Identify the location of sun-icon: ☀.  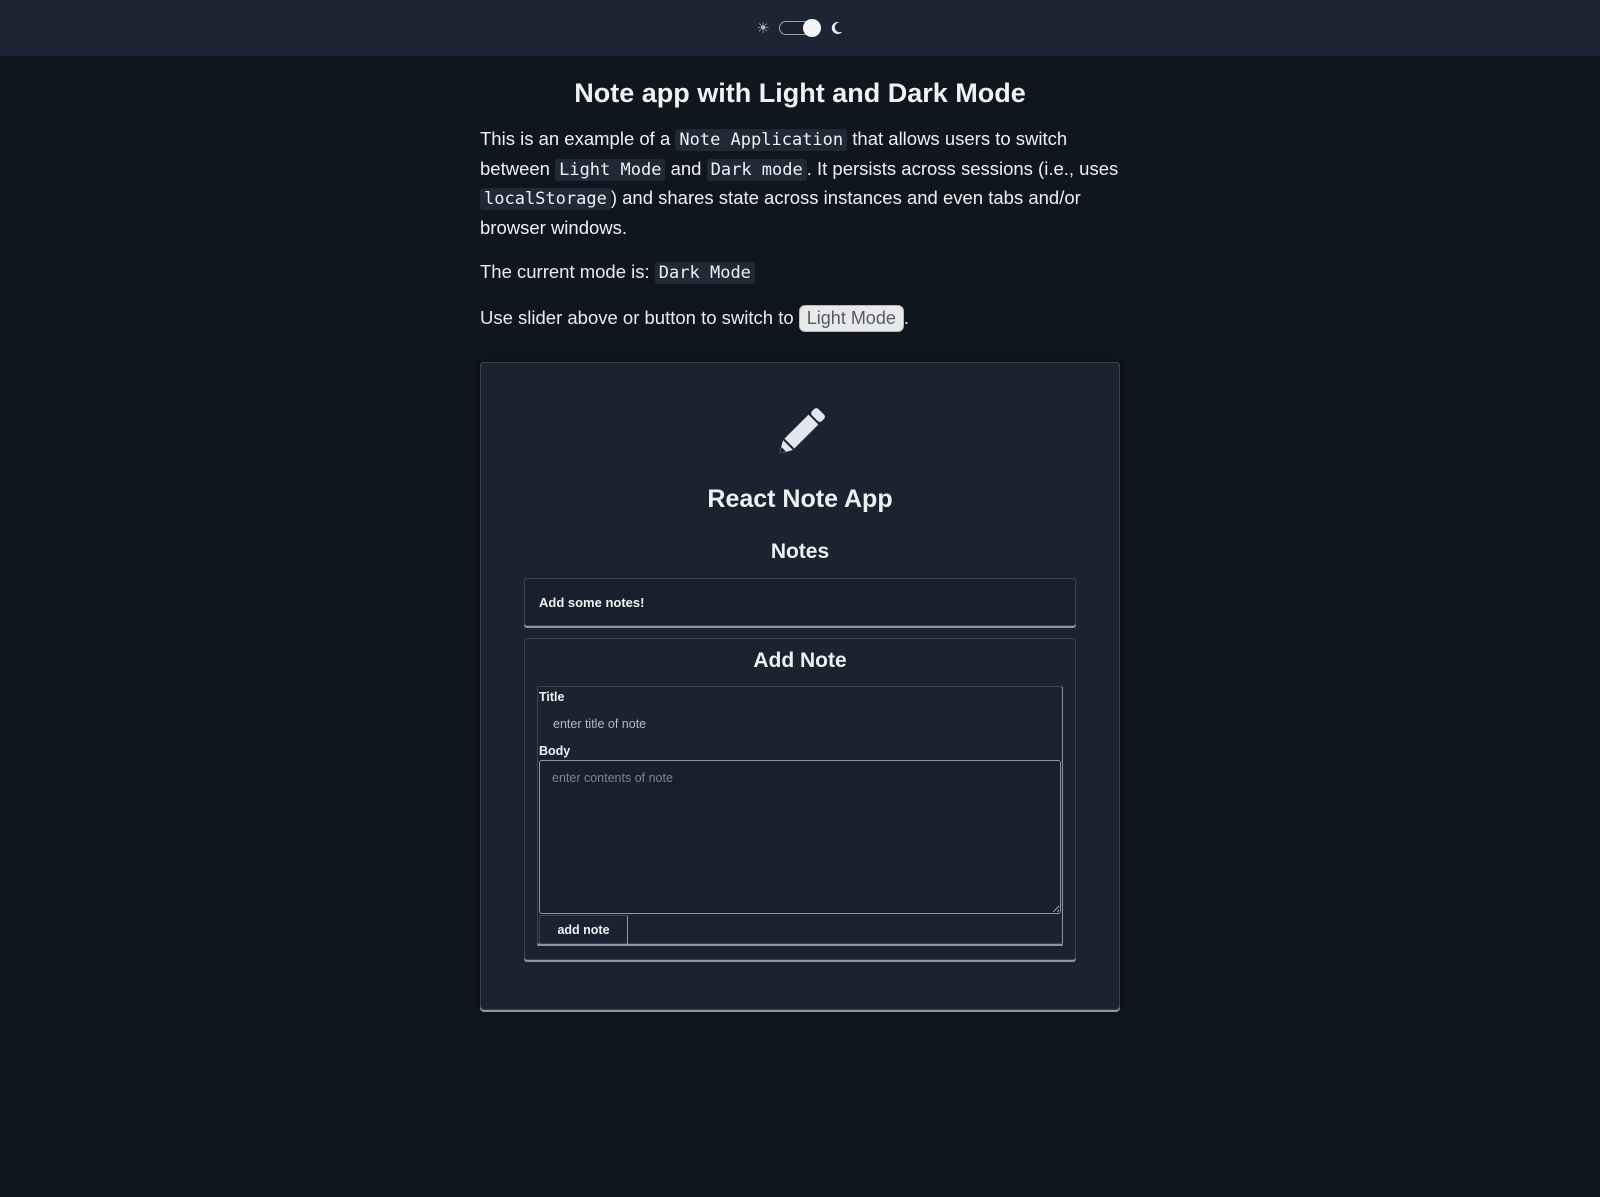
(763, 27).